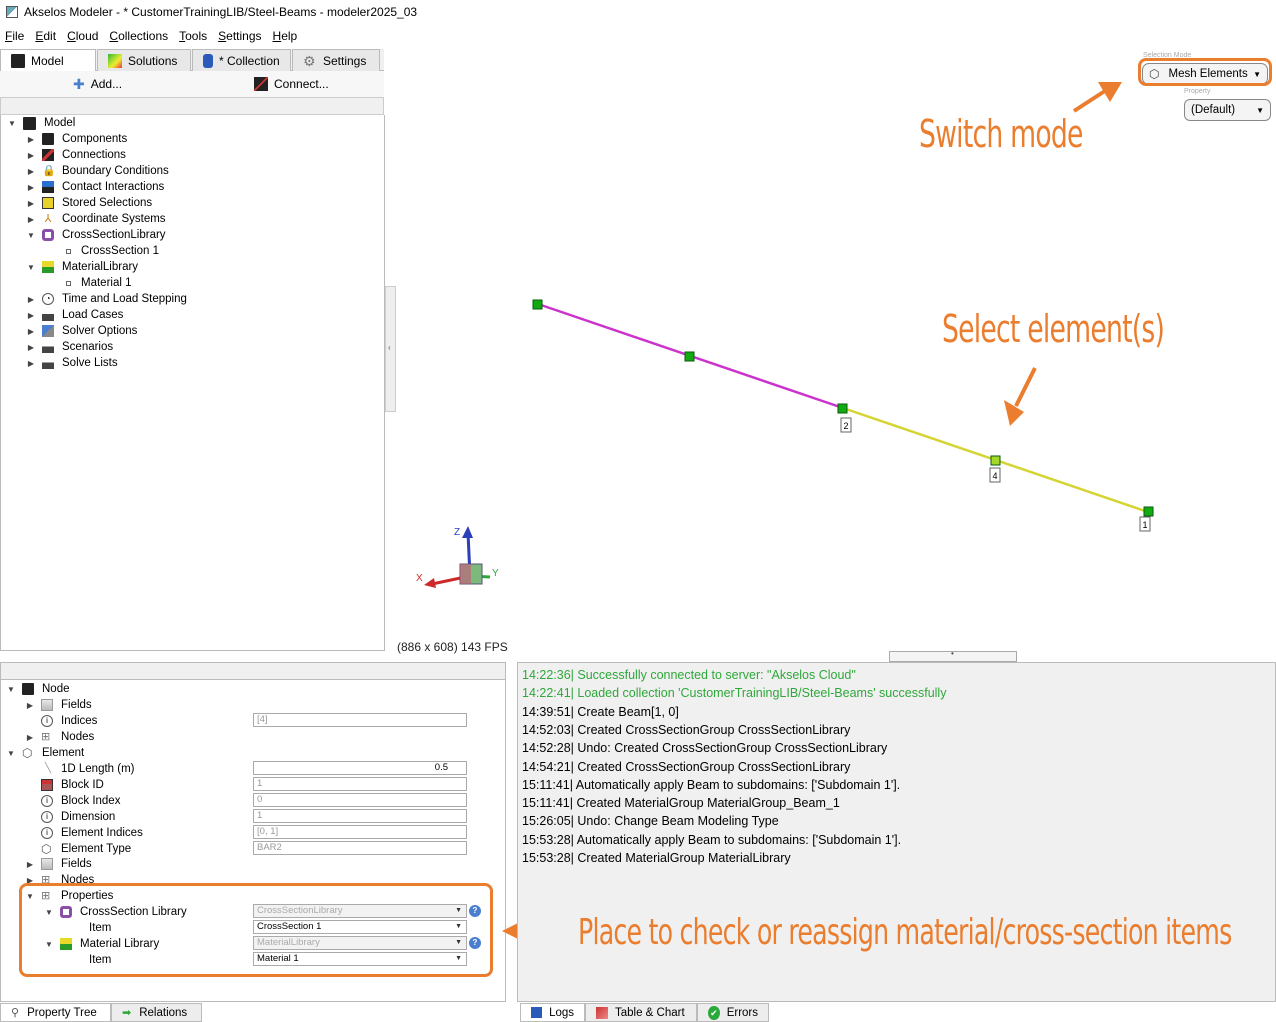  What do you see at coordinates (81, 331) in the screenshot?
I see `tree-item-solver-options: ▶ Solver Options` at bounding box center [81, 331].